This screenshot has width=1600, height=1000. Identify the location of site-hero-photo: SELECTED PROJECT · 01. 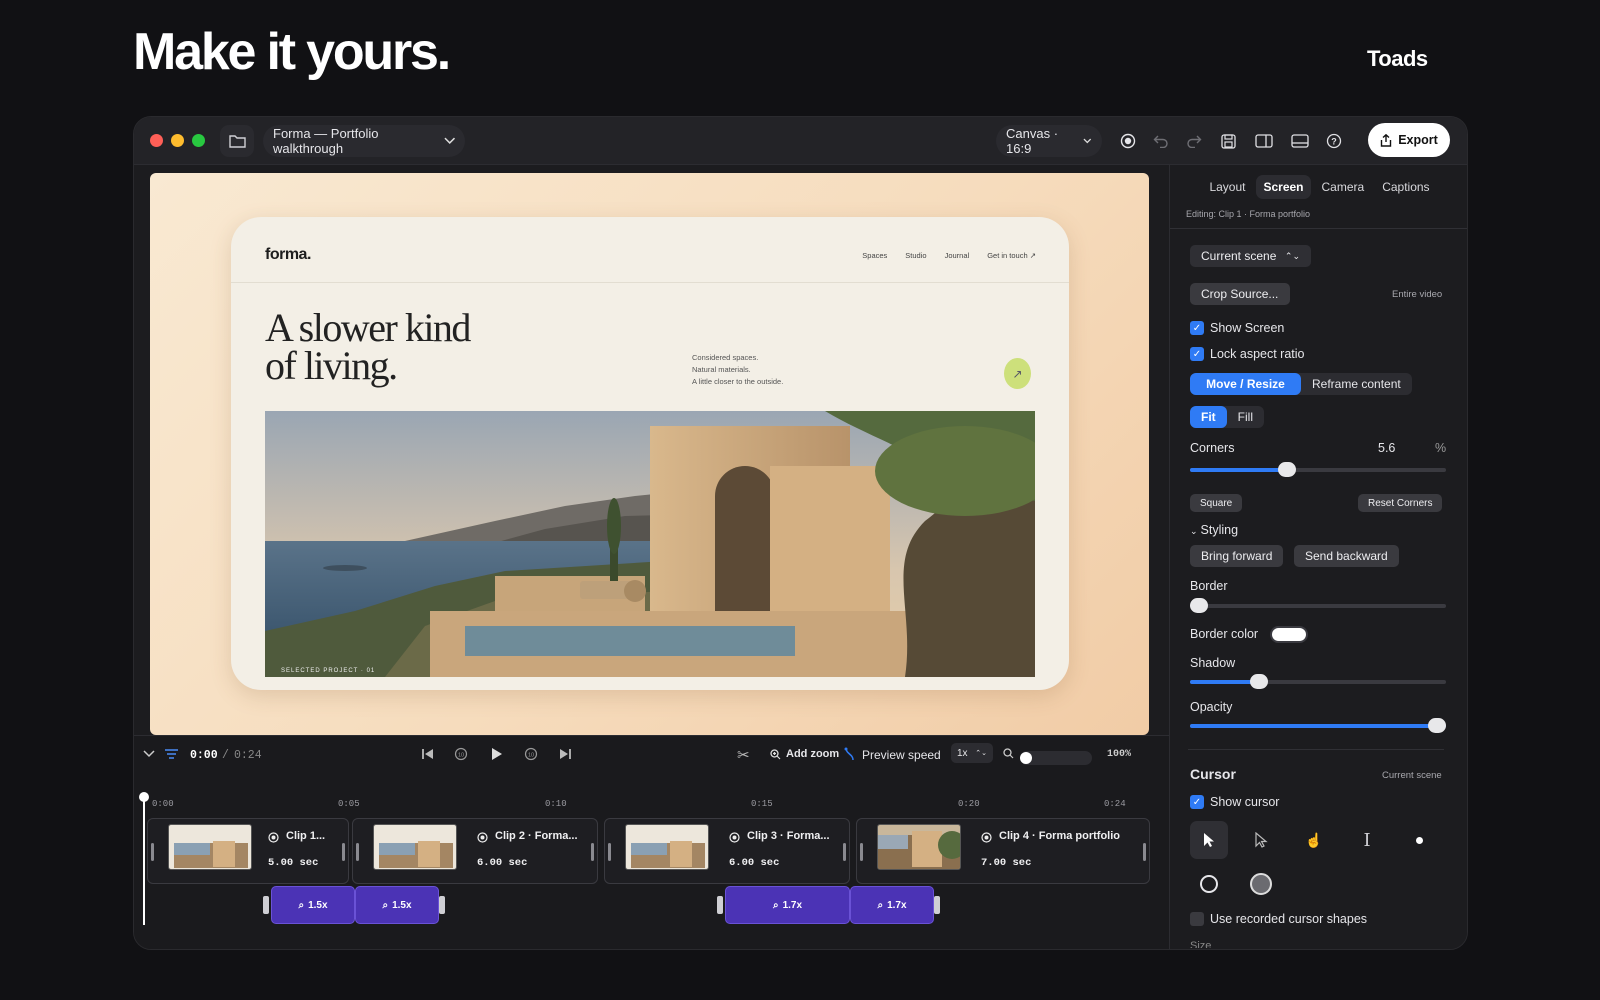
(650, 544).